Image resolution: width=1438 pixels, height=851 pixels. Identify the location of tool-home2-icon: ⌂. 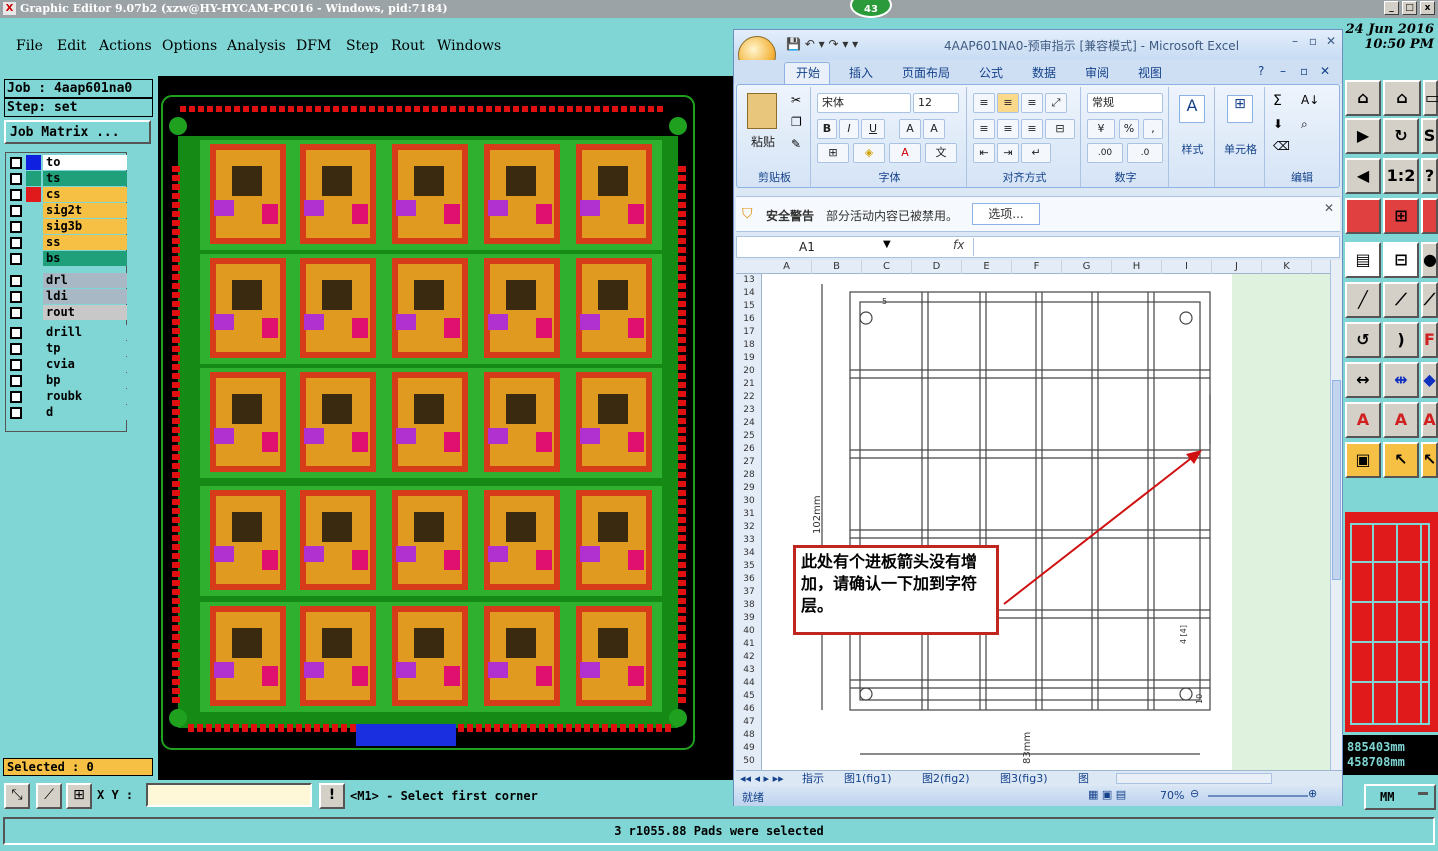
(1402, 98).